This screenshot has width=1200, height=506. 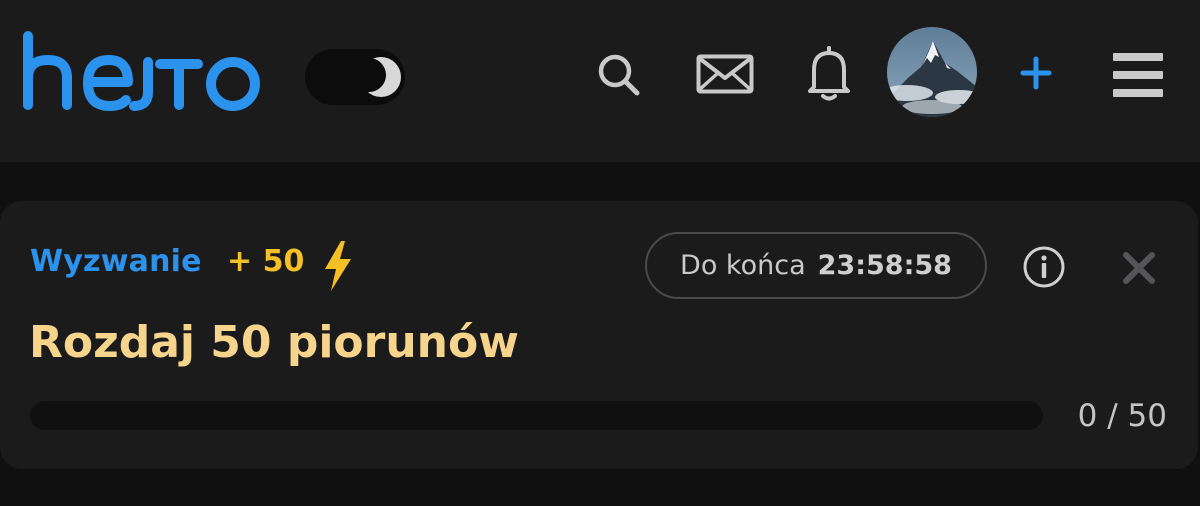 What do you see at coordinates (1139, 268) in the screenshot?
I see `close-icon` at bounding box center [1139, 268].